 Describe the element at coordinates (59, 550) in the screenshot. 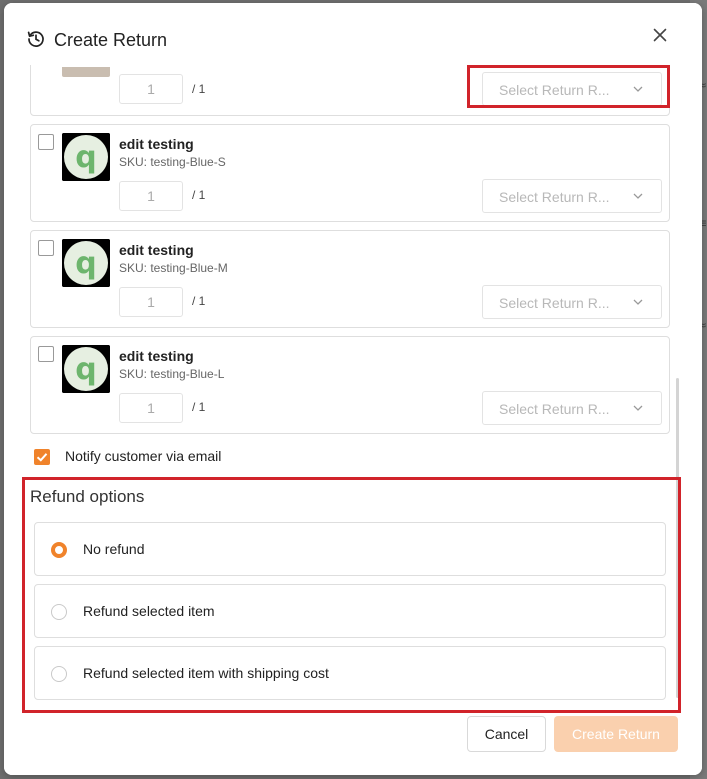

I see `radio-selected` at that location.